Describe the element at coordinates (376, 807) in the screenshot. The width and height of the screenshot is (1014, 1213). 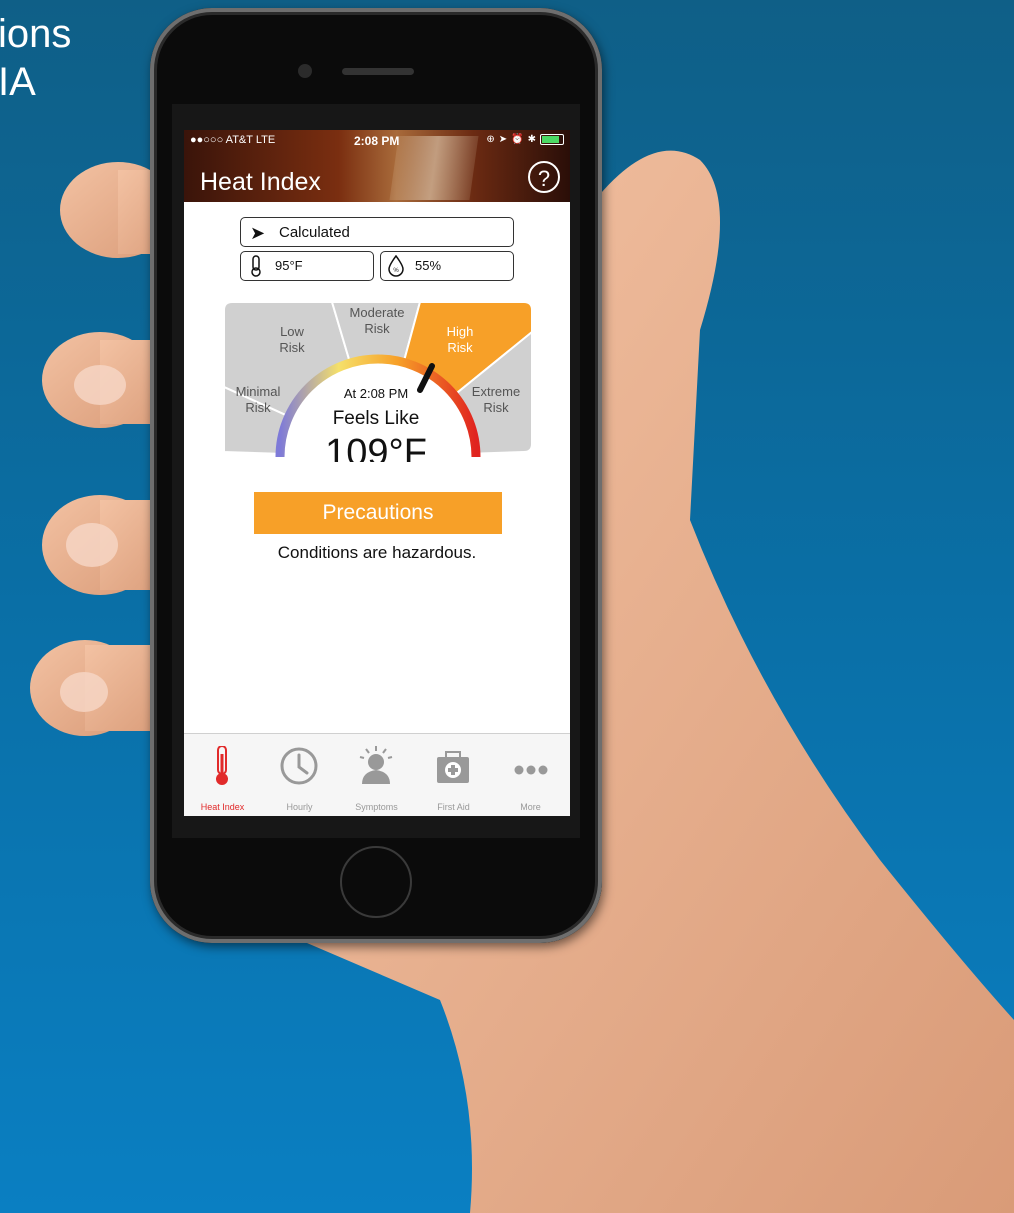
I see `tab-label-symptoms: Symptoms` at that location.